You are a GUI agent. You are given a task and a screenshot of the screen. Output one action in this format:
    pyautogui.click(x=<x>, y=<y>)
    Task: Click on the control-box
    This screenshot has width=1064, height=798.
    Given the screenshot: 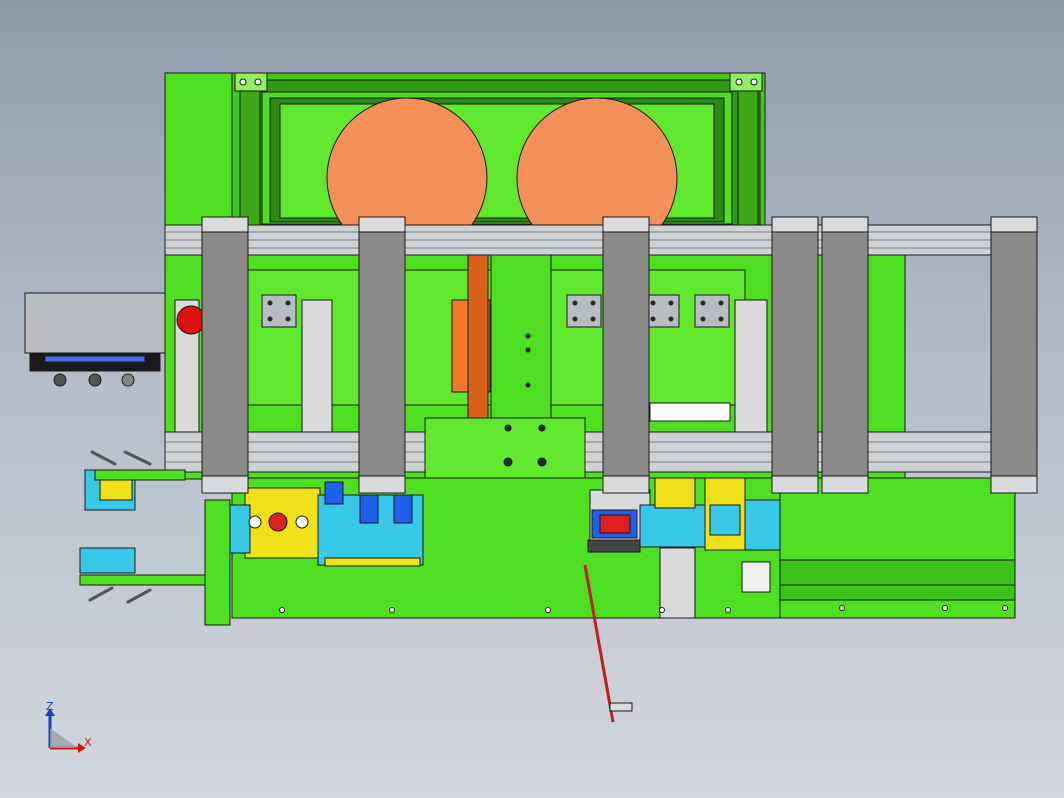 What is the action you would take?
    pyautogui.click(x=95, y=339)
    